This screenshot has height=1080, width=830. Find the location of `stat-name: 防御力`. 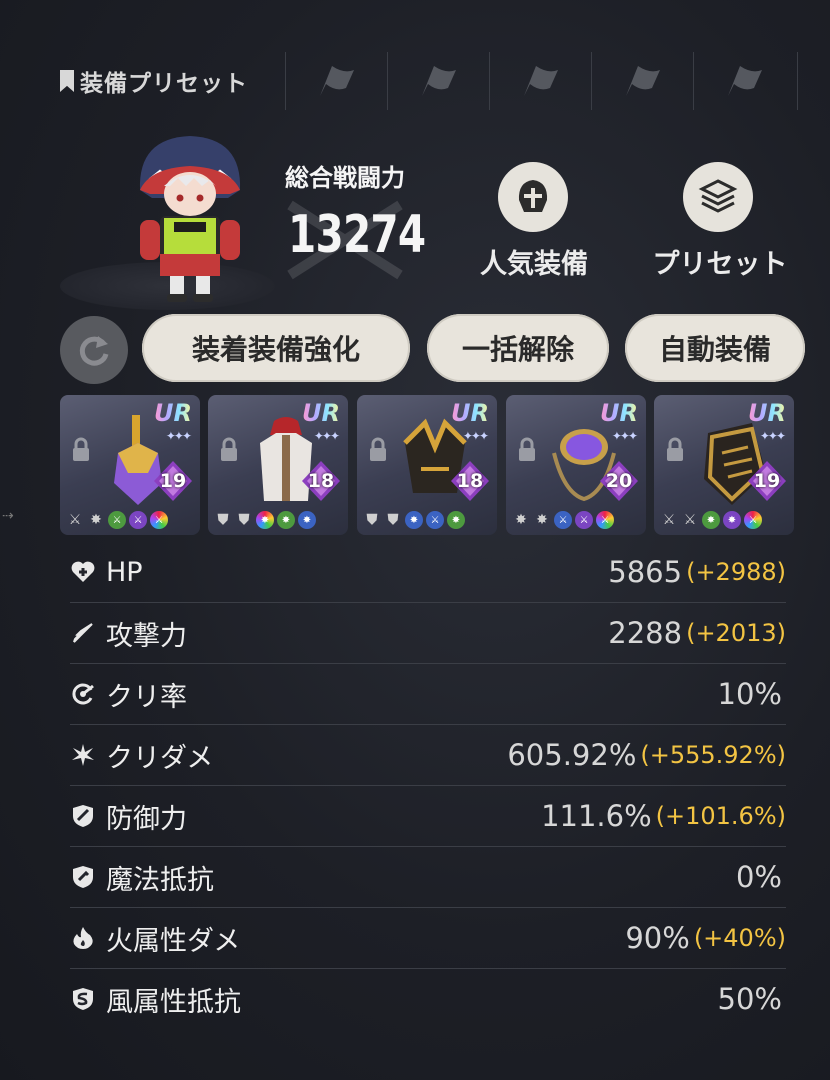

stat-name: 防御力 is located at coordinates (146, 819).